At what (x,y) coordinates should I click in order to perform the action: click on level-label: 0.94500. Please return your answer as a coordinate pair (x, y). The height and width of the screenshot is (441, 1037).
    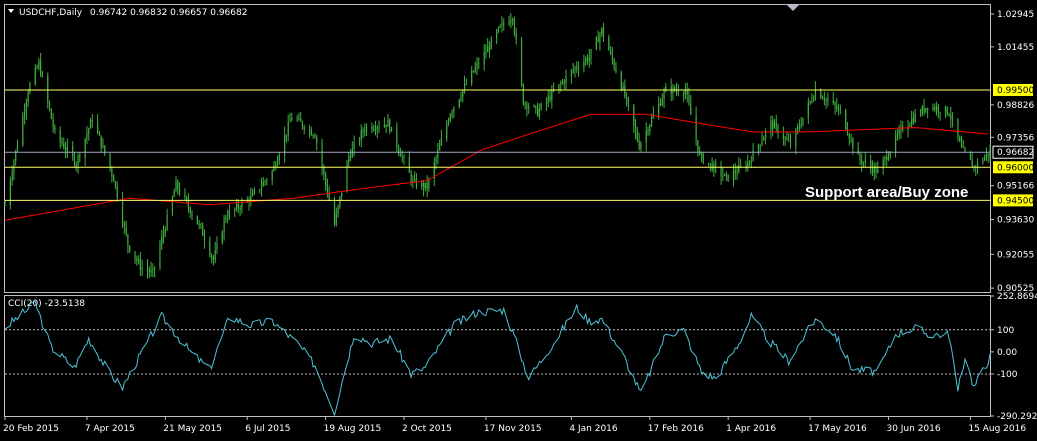
    Looking at the image, I should click on (1015, 201).